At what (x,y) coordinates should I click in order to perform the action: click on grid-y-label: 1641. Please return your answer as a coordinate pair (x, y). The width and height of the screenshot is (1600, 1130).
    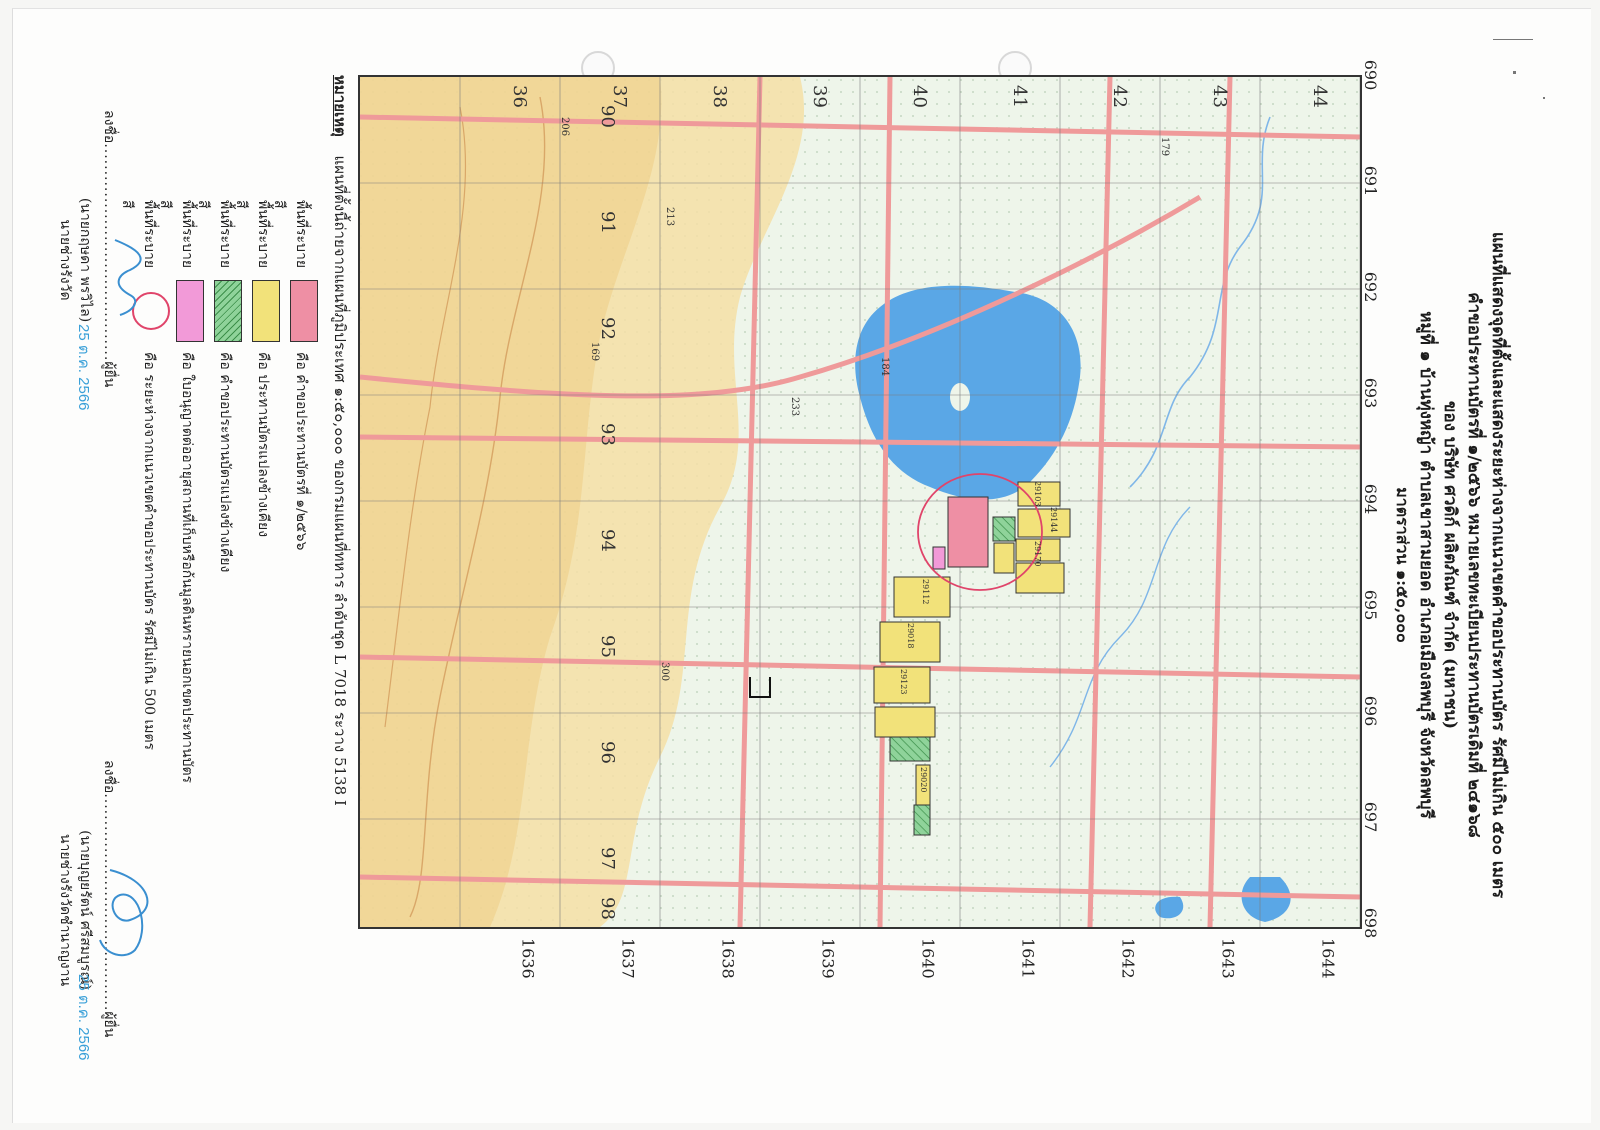
    Looking at the image, I should click on (1028, 958).